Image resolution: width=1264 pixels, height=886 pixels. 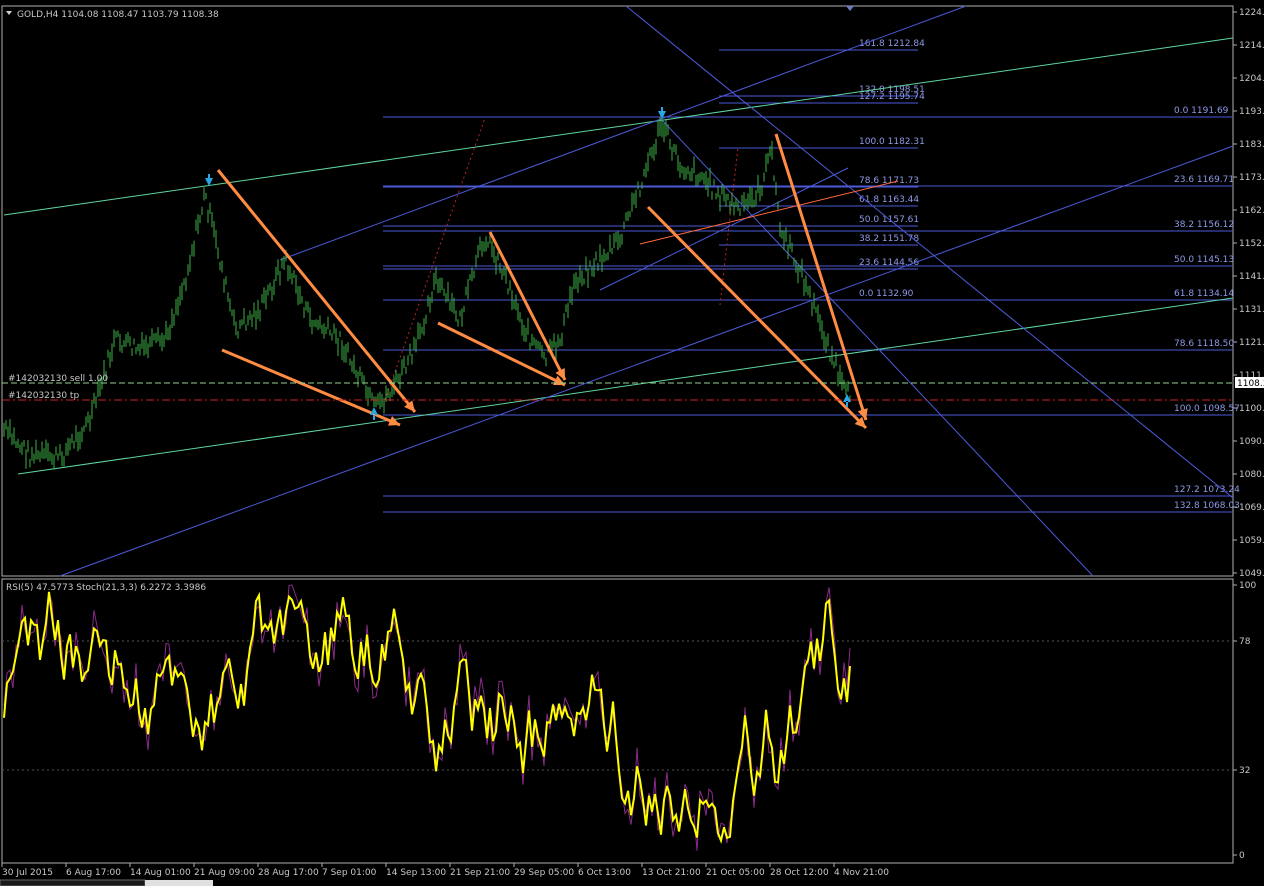 What do you see at coordinates (544, 873) in the screenshot?
I see `time-tick-label: 29 Sep 05:00` at bounding box center [544, 873].